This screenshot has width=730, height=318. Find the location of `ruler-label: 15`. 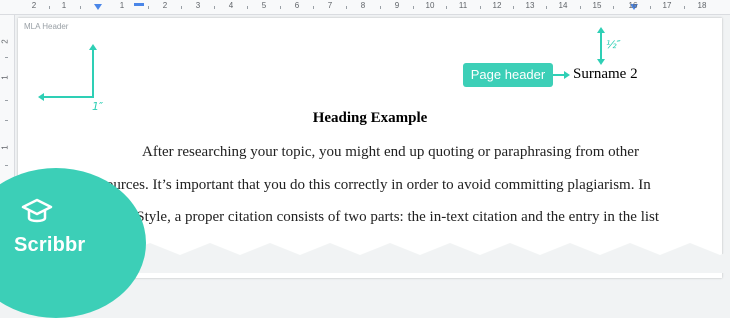

ruler-label: 15 is located at coordinates (597, 5).